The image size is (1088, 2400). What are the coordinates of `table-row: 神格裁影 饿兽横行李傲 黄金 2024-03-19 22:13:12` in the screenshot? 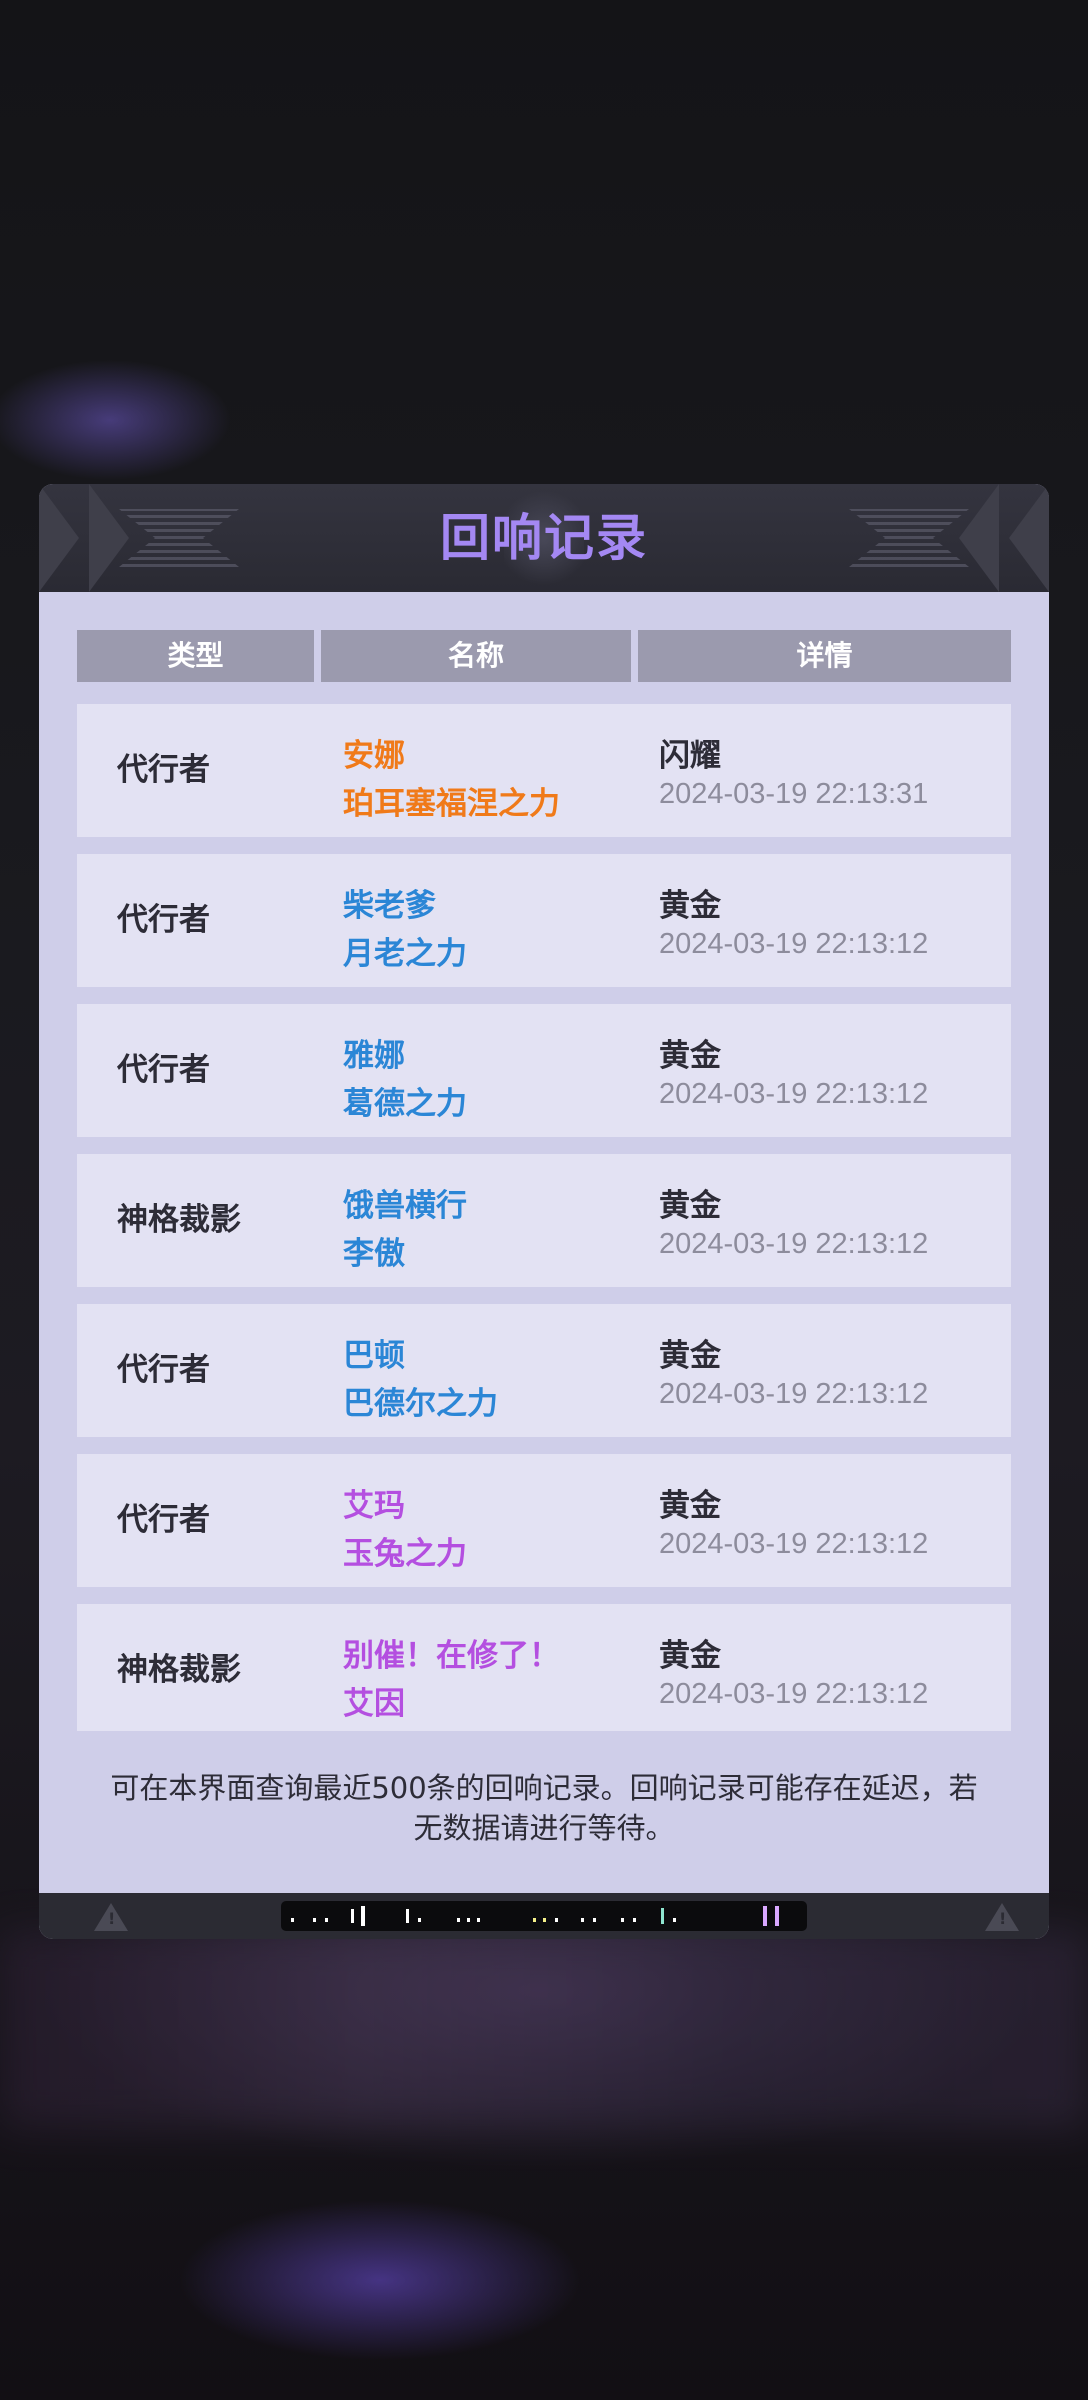 It's located at (544, 1220).